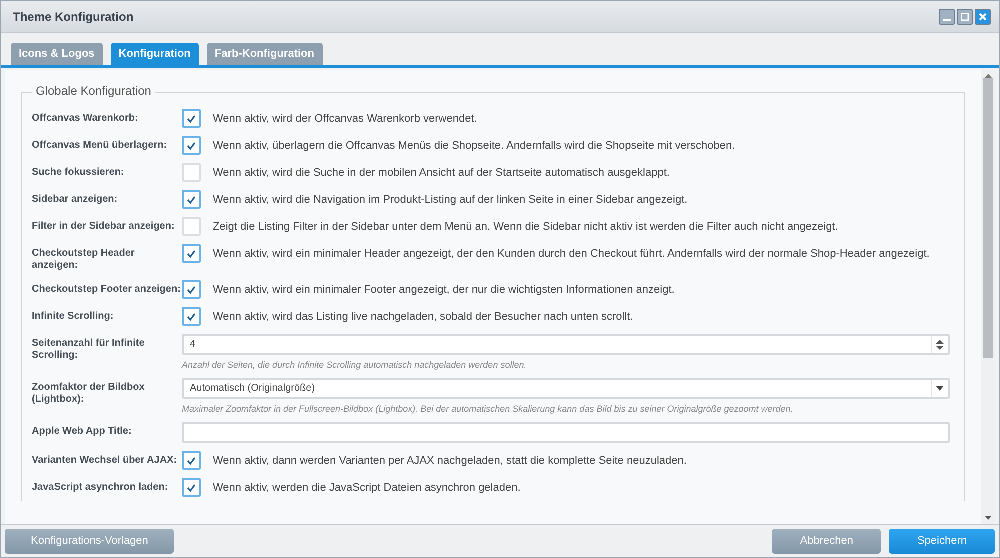  What do you see at coordinates (73, 316) in the screenshot?
I see `setting-label: Infinite Scrolling:` at bounding box center [73, 316].